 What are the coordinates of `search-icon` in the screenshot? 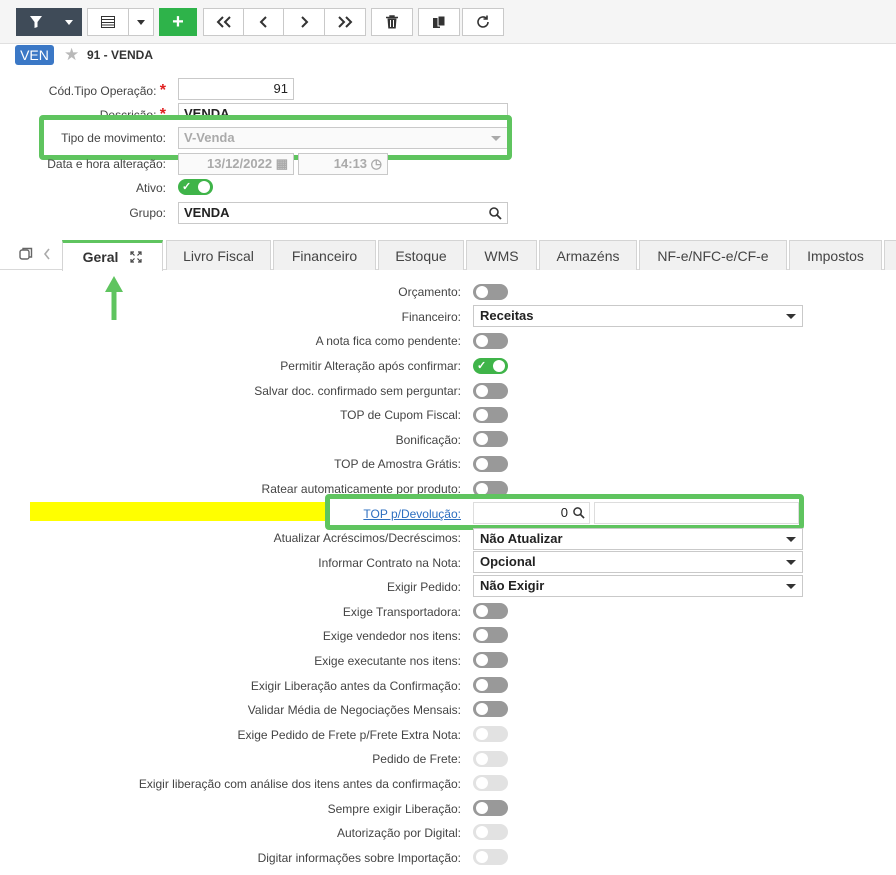 It's located at (495, 213).